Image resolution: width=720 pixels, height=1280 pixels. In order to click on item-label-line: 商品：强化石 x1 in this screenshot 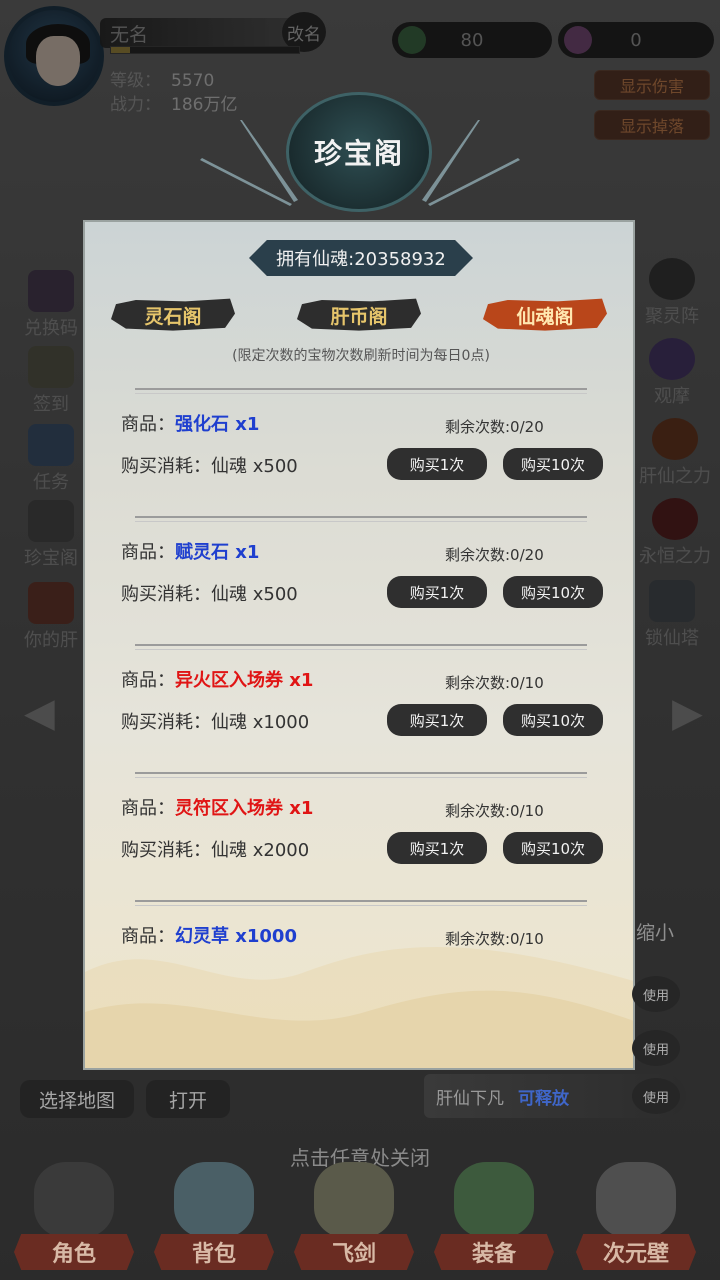, I will do `click(190, 423)`.